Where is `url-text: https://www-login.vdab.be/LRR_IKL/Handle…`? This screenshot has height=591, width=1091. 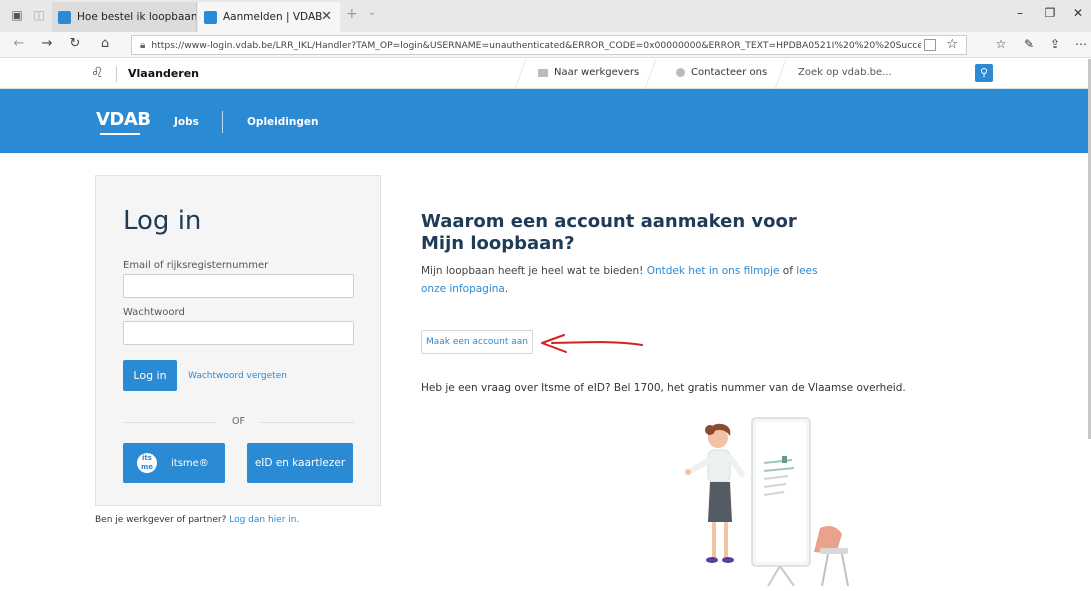
url-text: https://www-login.vdab.be/LRR_IKL/Handle… is located at coordinates (536, 45).